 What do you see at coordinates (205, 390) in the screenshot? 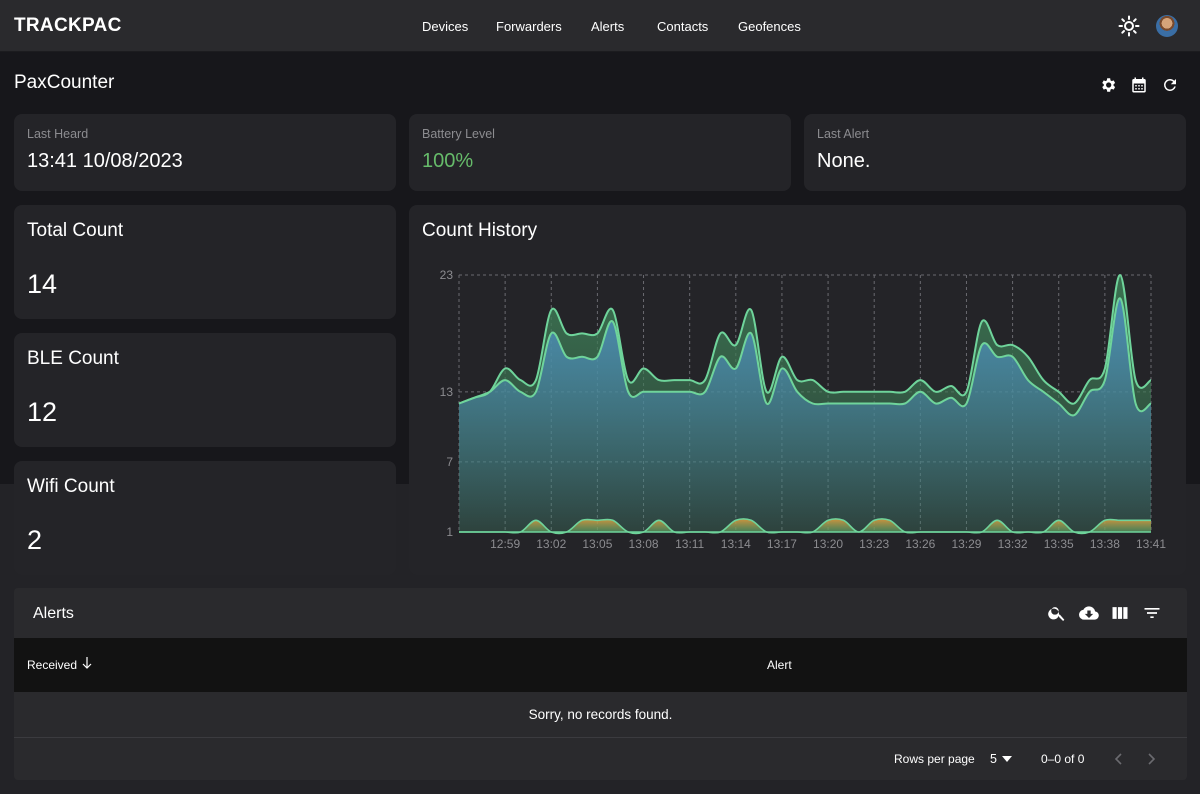
I see `ble-count-card: BLE Count 12` at bounding box center [205, 390].